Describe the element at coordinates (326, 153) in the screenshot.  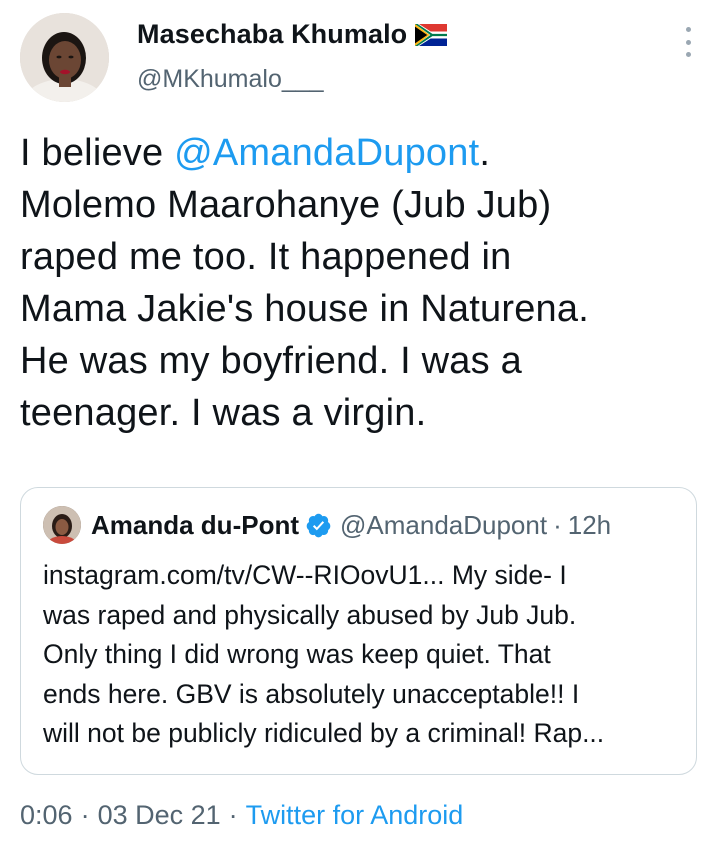
I see `tweet-mention-link: @AmandaDupont` at that location.